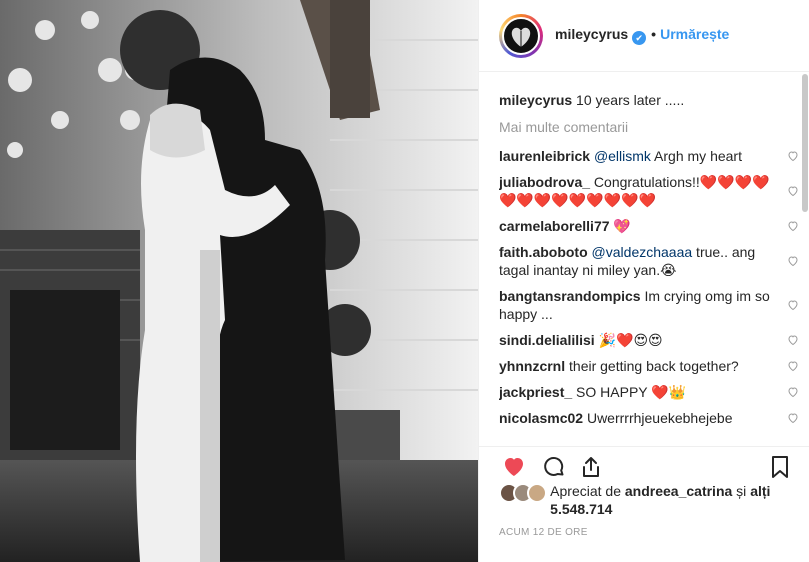  What do you see at coordinates (694, 34) in the screenshot?
I see `follow-button: Urmărește` at bounding box center [694, 34].